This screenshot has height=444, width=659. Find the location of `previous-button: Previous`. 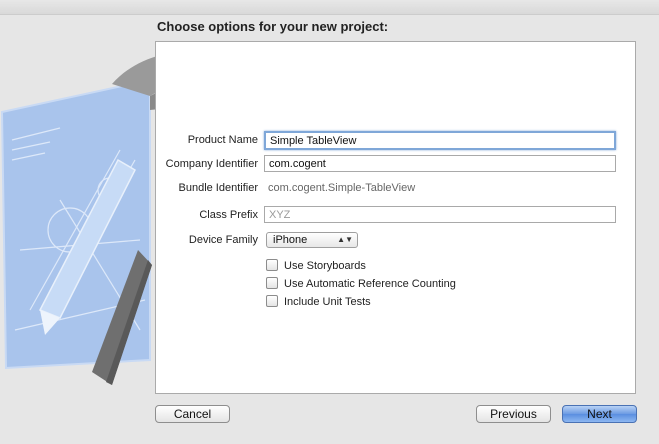

previous-button: Previous is located at coordinates (513, 414).